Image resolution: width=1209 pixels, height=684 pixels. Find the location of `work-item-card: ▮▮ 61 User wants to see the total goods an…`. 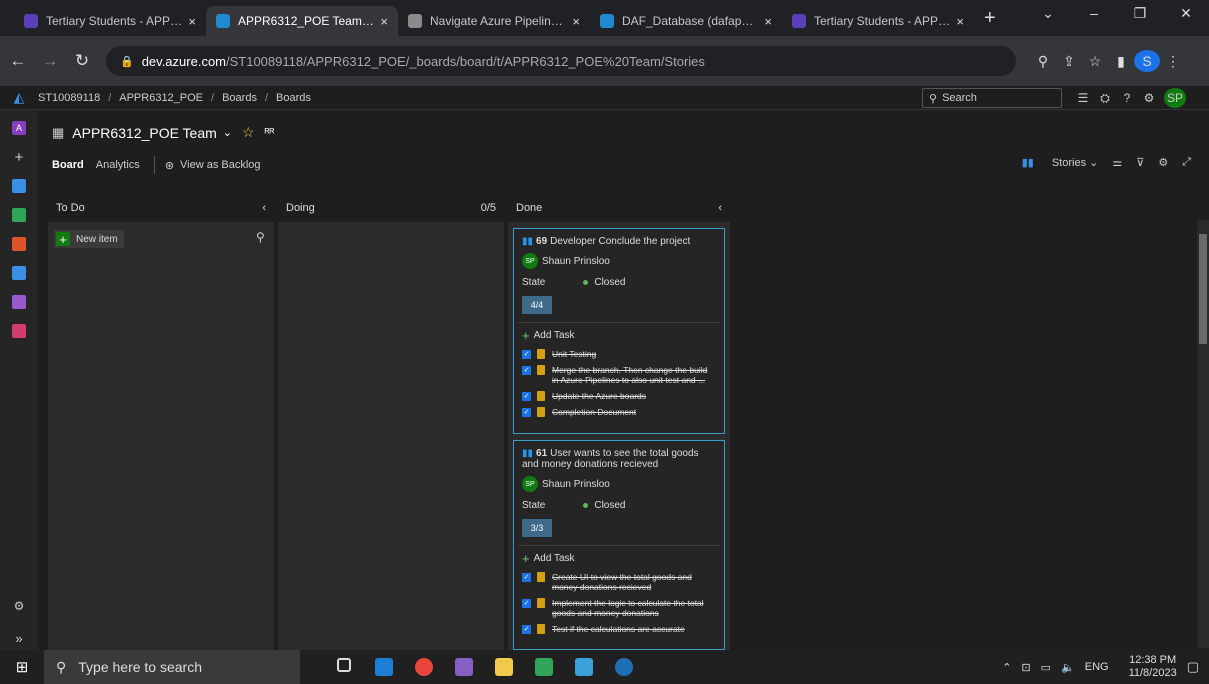

work-item-card: ▮▮ 61 User wants to see the total goods an… is located at coordinates (619, 545).